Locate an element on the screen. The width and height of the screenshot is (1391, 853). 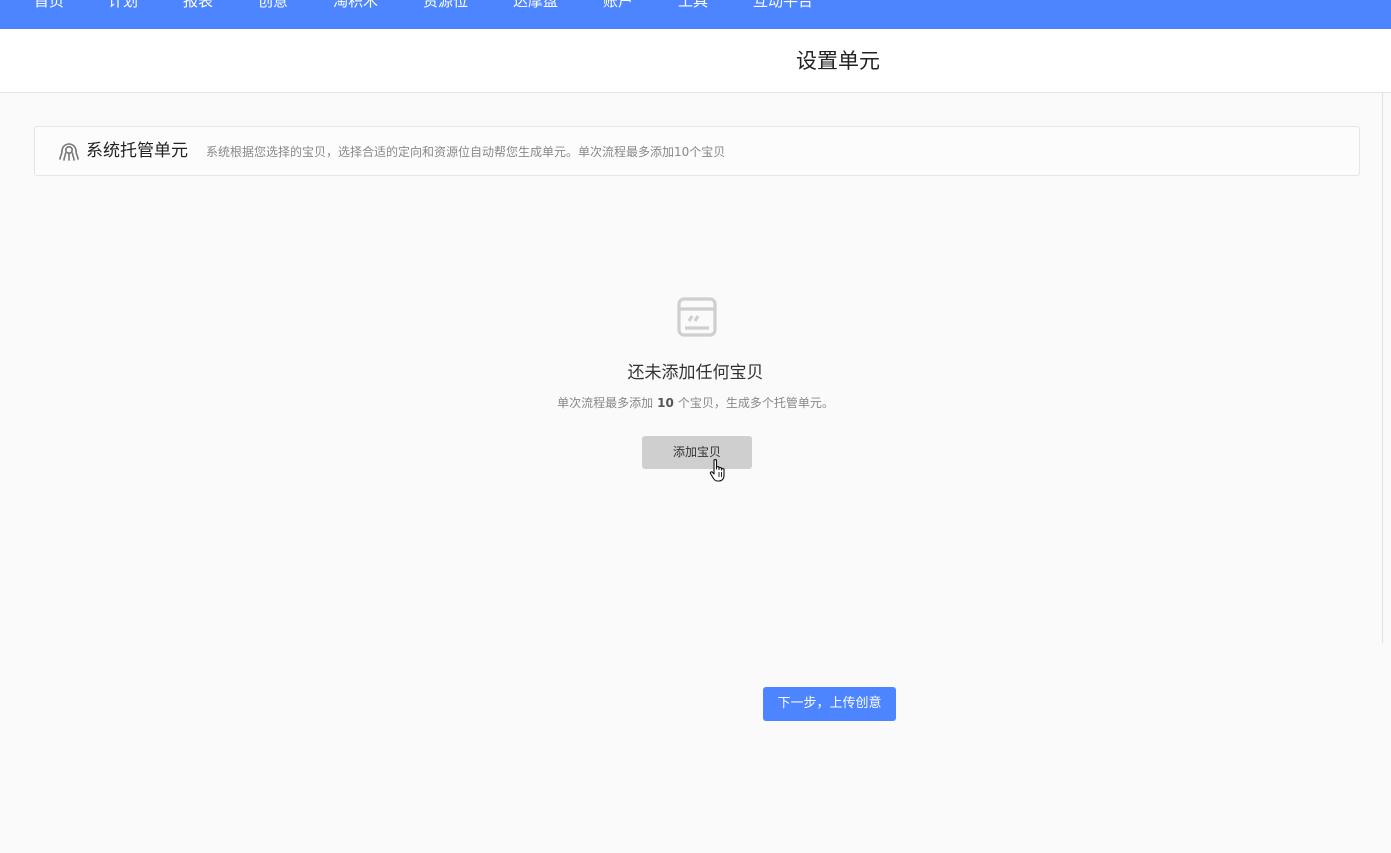
add-item-button: 添加宝贝 is located at coordinates (697, 452).